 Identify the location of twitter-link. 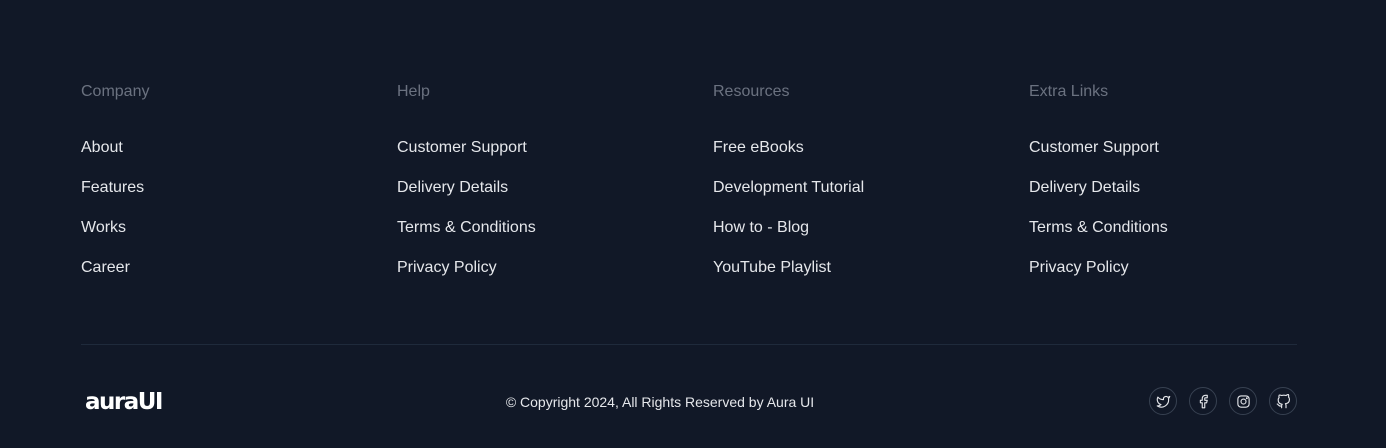
(1163, 401).